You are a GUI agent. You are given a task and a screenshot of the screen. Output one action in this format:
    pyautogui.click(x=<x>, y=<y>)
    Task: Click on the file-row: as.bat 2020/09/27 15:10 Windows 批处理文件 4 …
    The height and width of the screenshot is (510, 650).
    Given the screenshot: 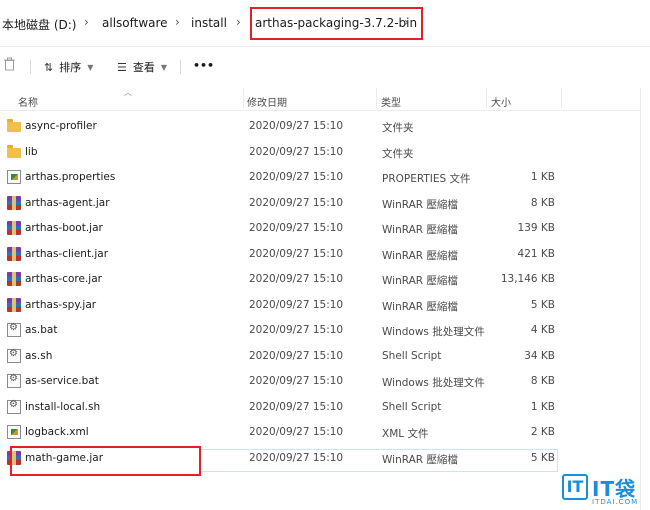 What is the action you would take?
    pyautogui.click(x=325, y=331)
    